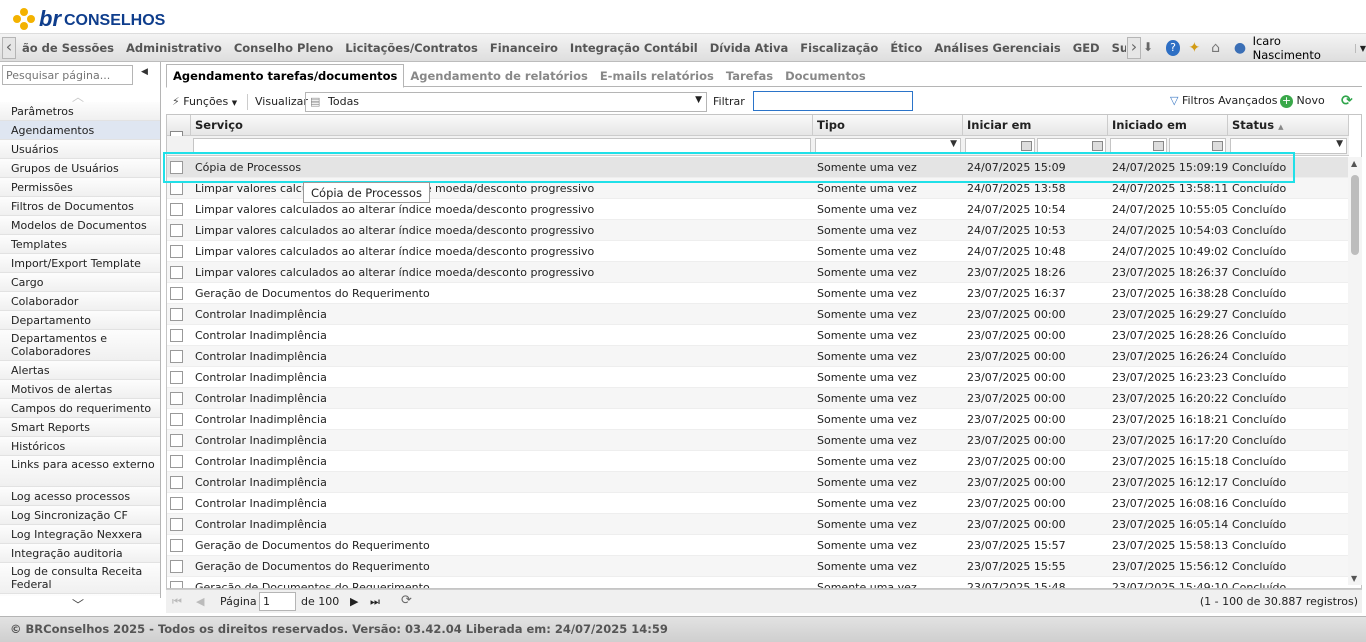 Image resolution: width=1366 pixels, height=642 pixels. I want to click on next-page-icon: ▶, so click(354, 601).